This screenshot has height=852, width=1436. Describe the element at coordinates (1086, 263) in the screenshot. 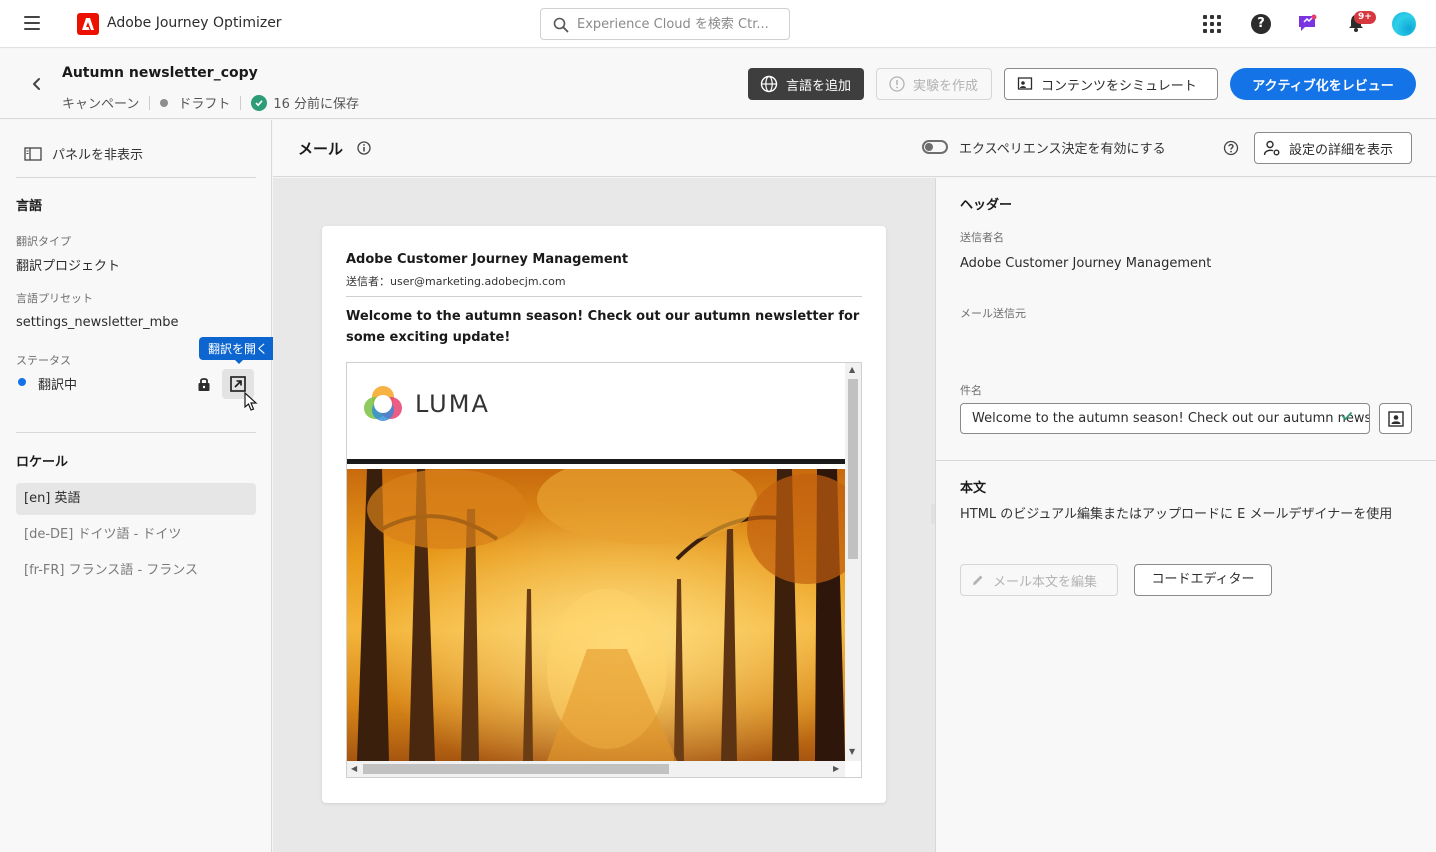

I see `sender-name-value: Adobe Customer Journey Management` at that location.